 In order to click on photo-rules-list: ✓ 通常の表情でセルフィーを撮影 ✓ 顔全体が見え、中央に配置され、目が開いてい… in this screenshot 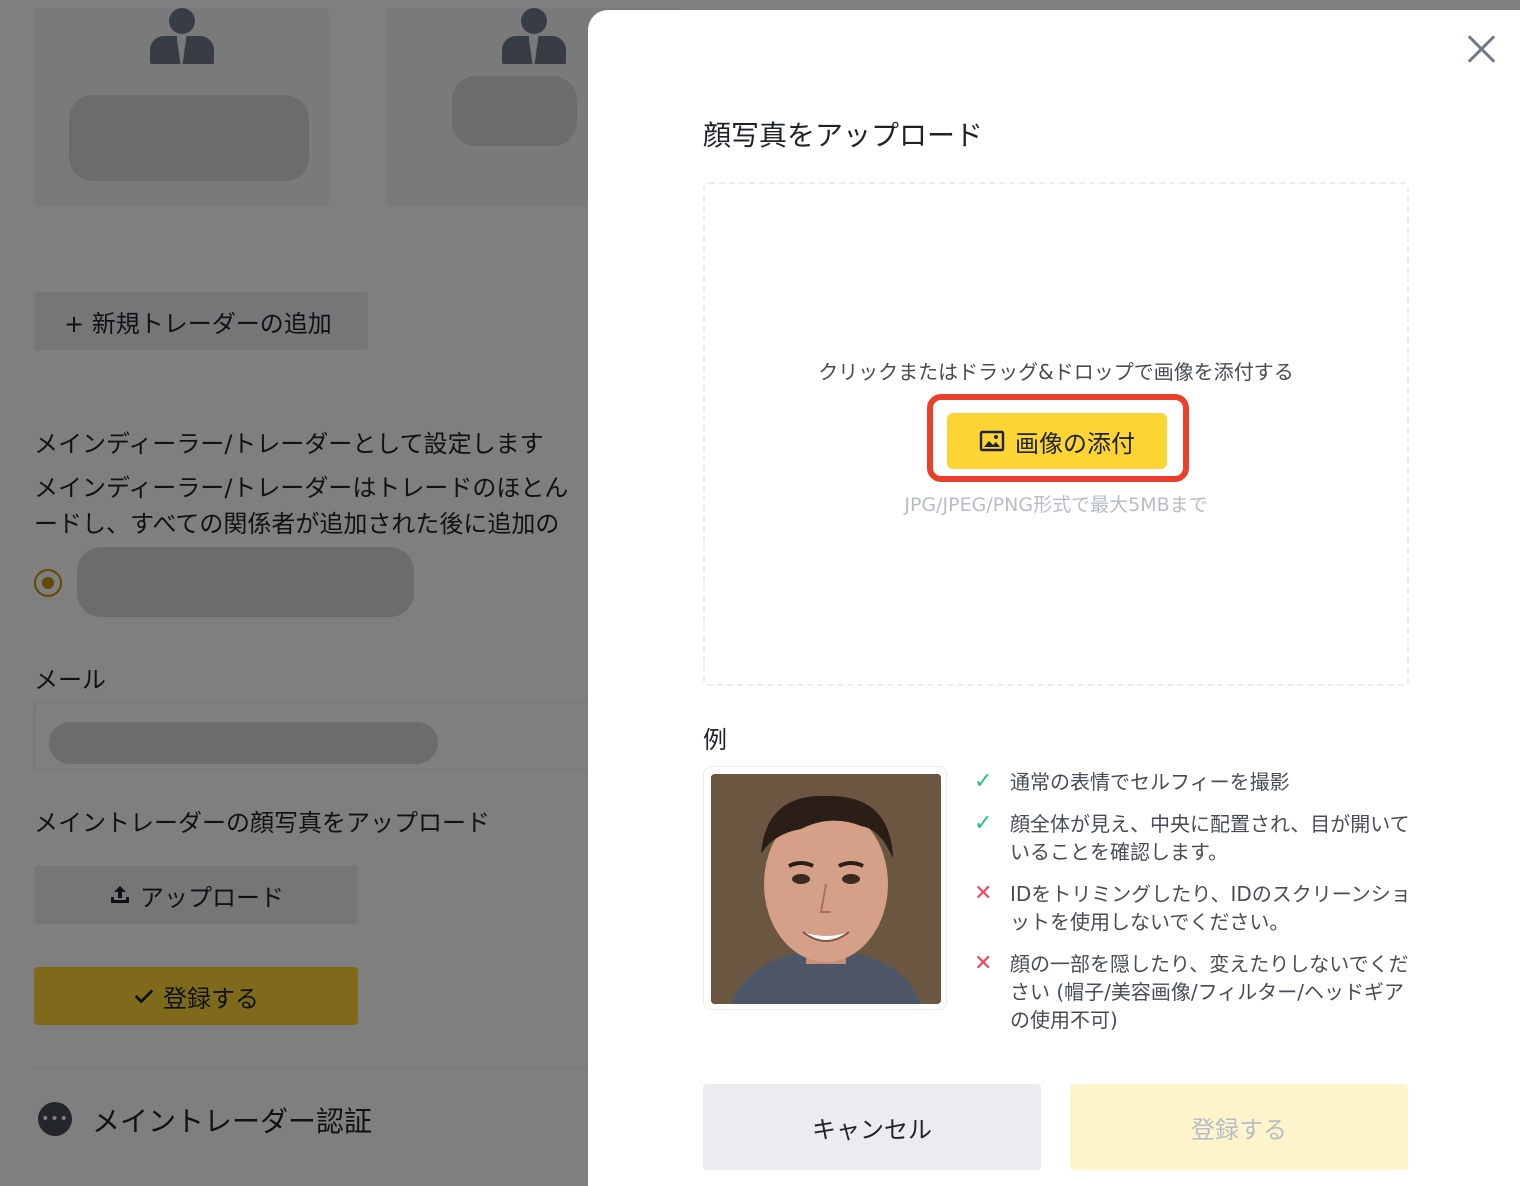, I will do `click(1194, 908)`.